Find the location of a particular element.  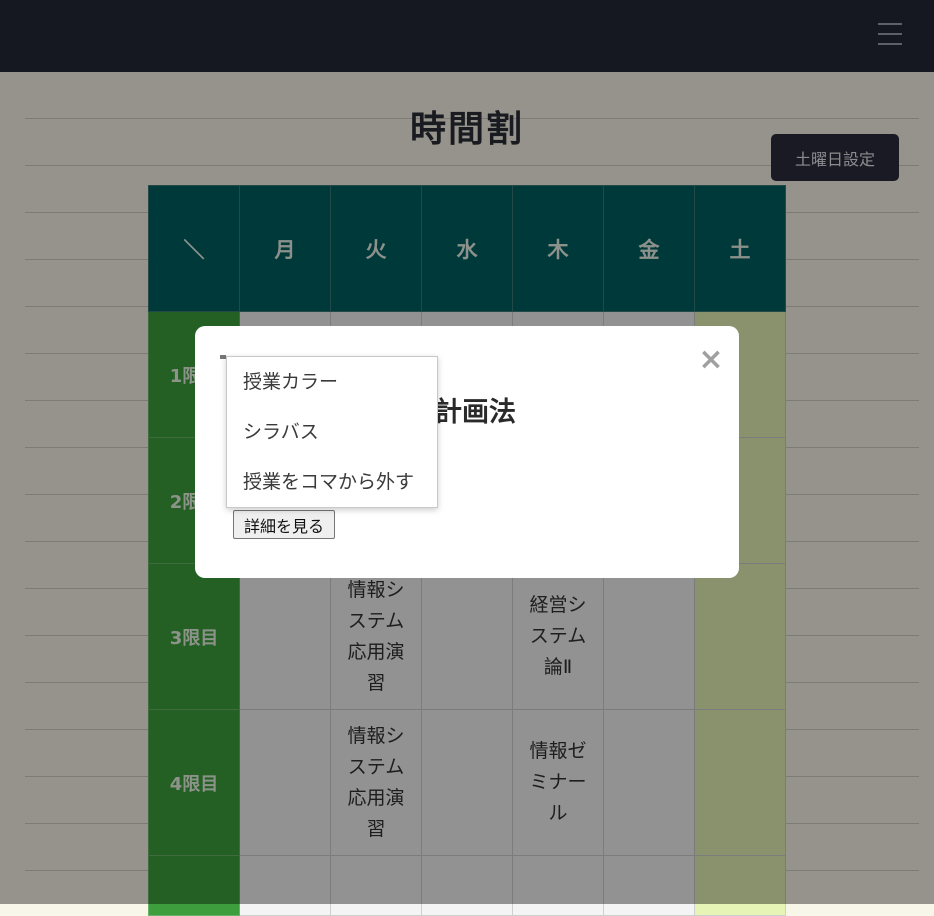

menu-item-syllabus: シラバス is located at coordinates (332, 432).